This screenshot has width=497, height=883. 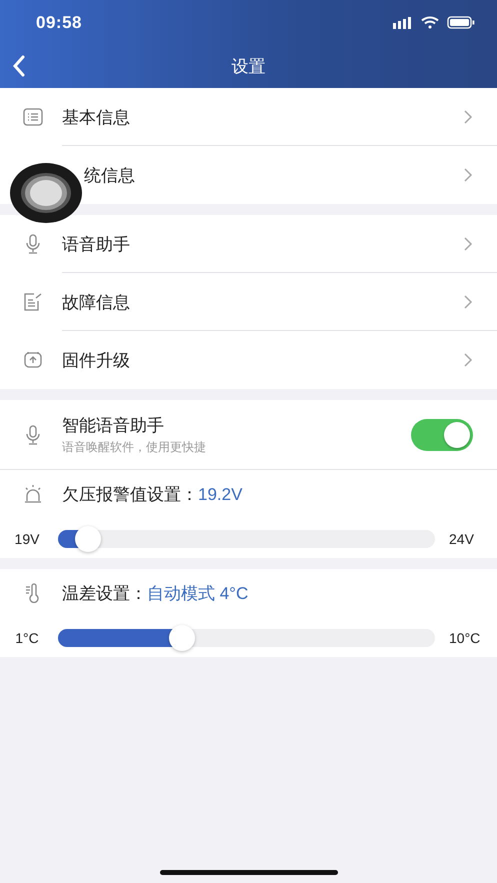 I want to click on setting-label: 欠压报警值设置：19.2V, so click(x=153, y=495).